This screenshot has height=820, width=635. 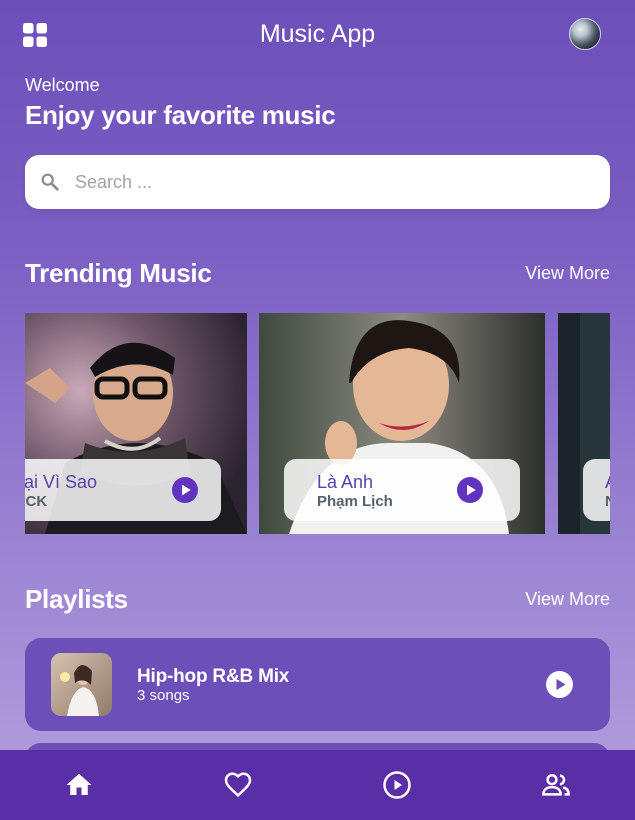 I want to click on search-bar, so click(x=317, y=182).